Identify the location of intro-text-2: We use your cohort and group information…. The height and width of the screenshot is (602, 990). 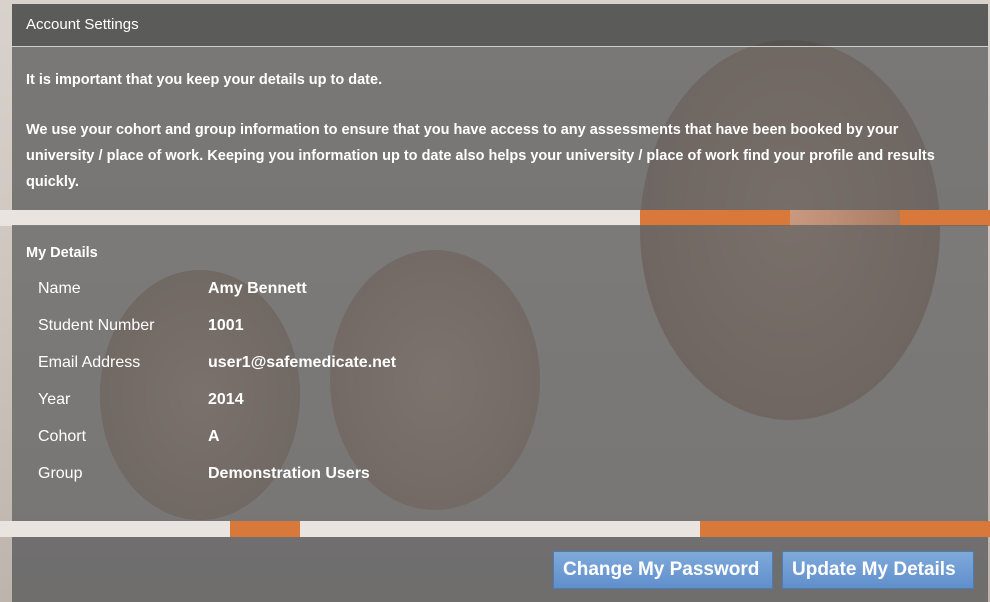
(480, 156).